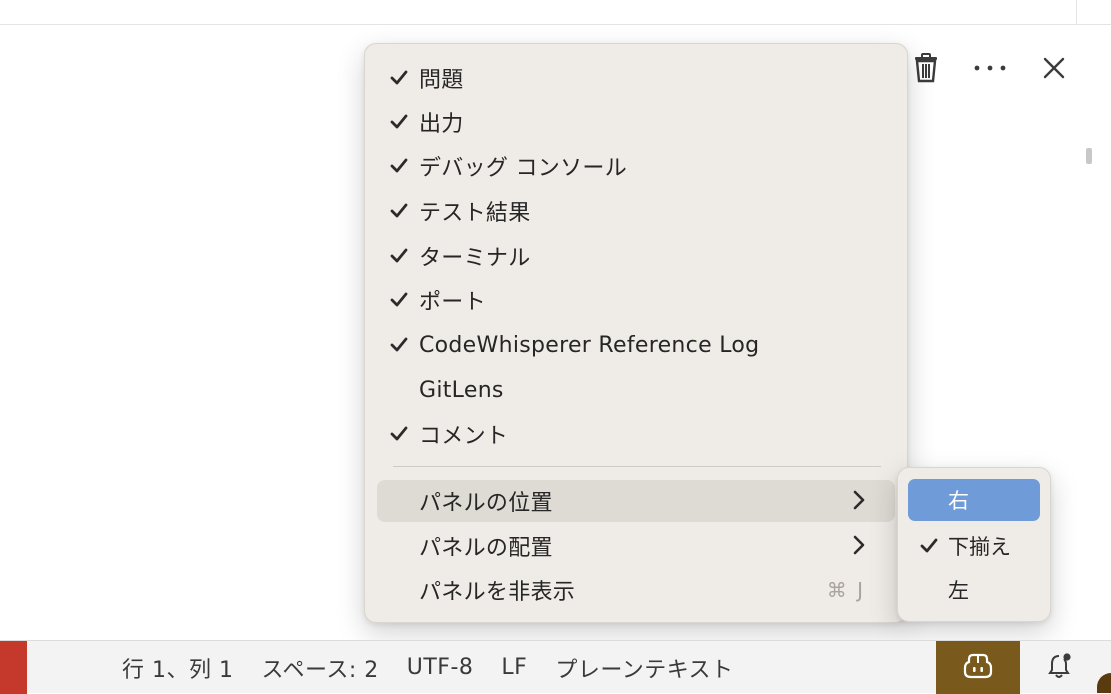 Image resolution: width=1111 pixels, height=694 pixels. I want to click on status-bar: 行 1、列 1 スペース: 2 UTF-8 LF プレーンテキスト, so click(555, 667).